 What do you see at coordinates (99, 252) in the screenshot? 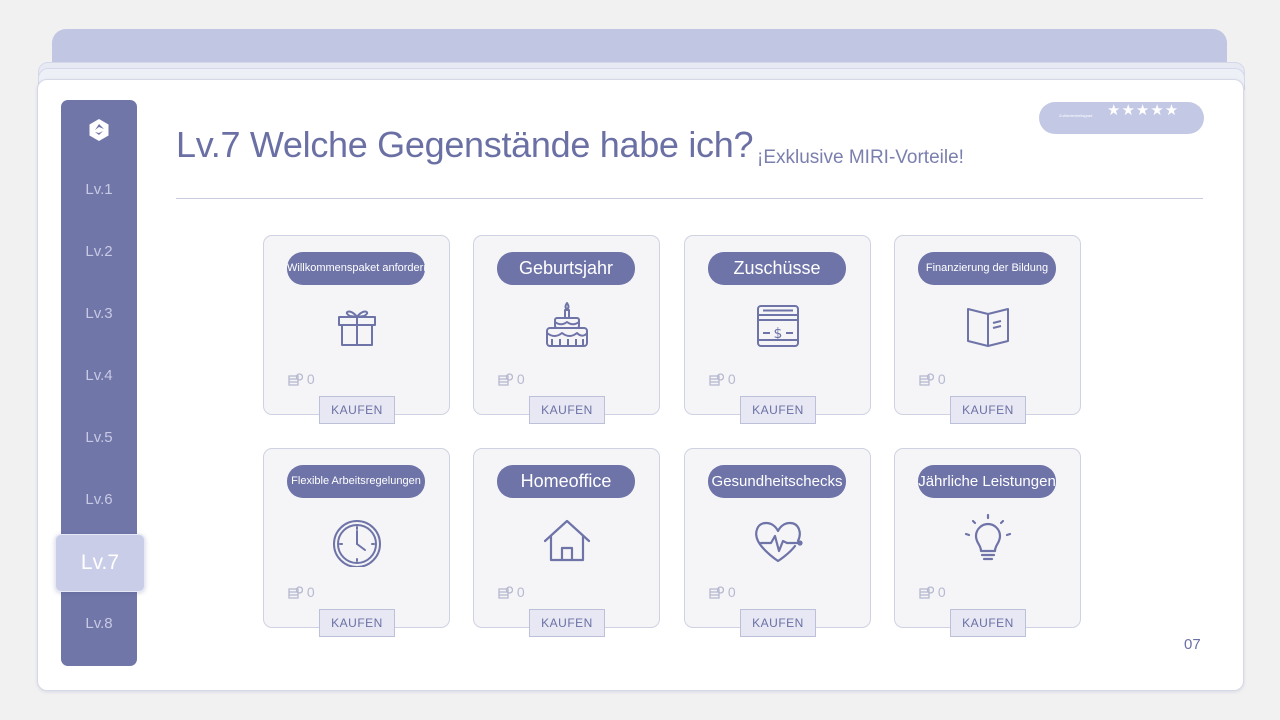
I see `sidebar-item-lv2: Lv.2` at bounding box center [99, 252].